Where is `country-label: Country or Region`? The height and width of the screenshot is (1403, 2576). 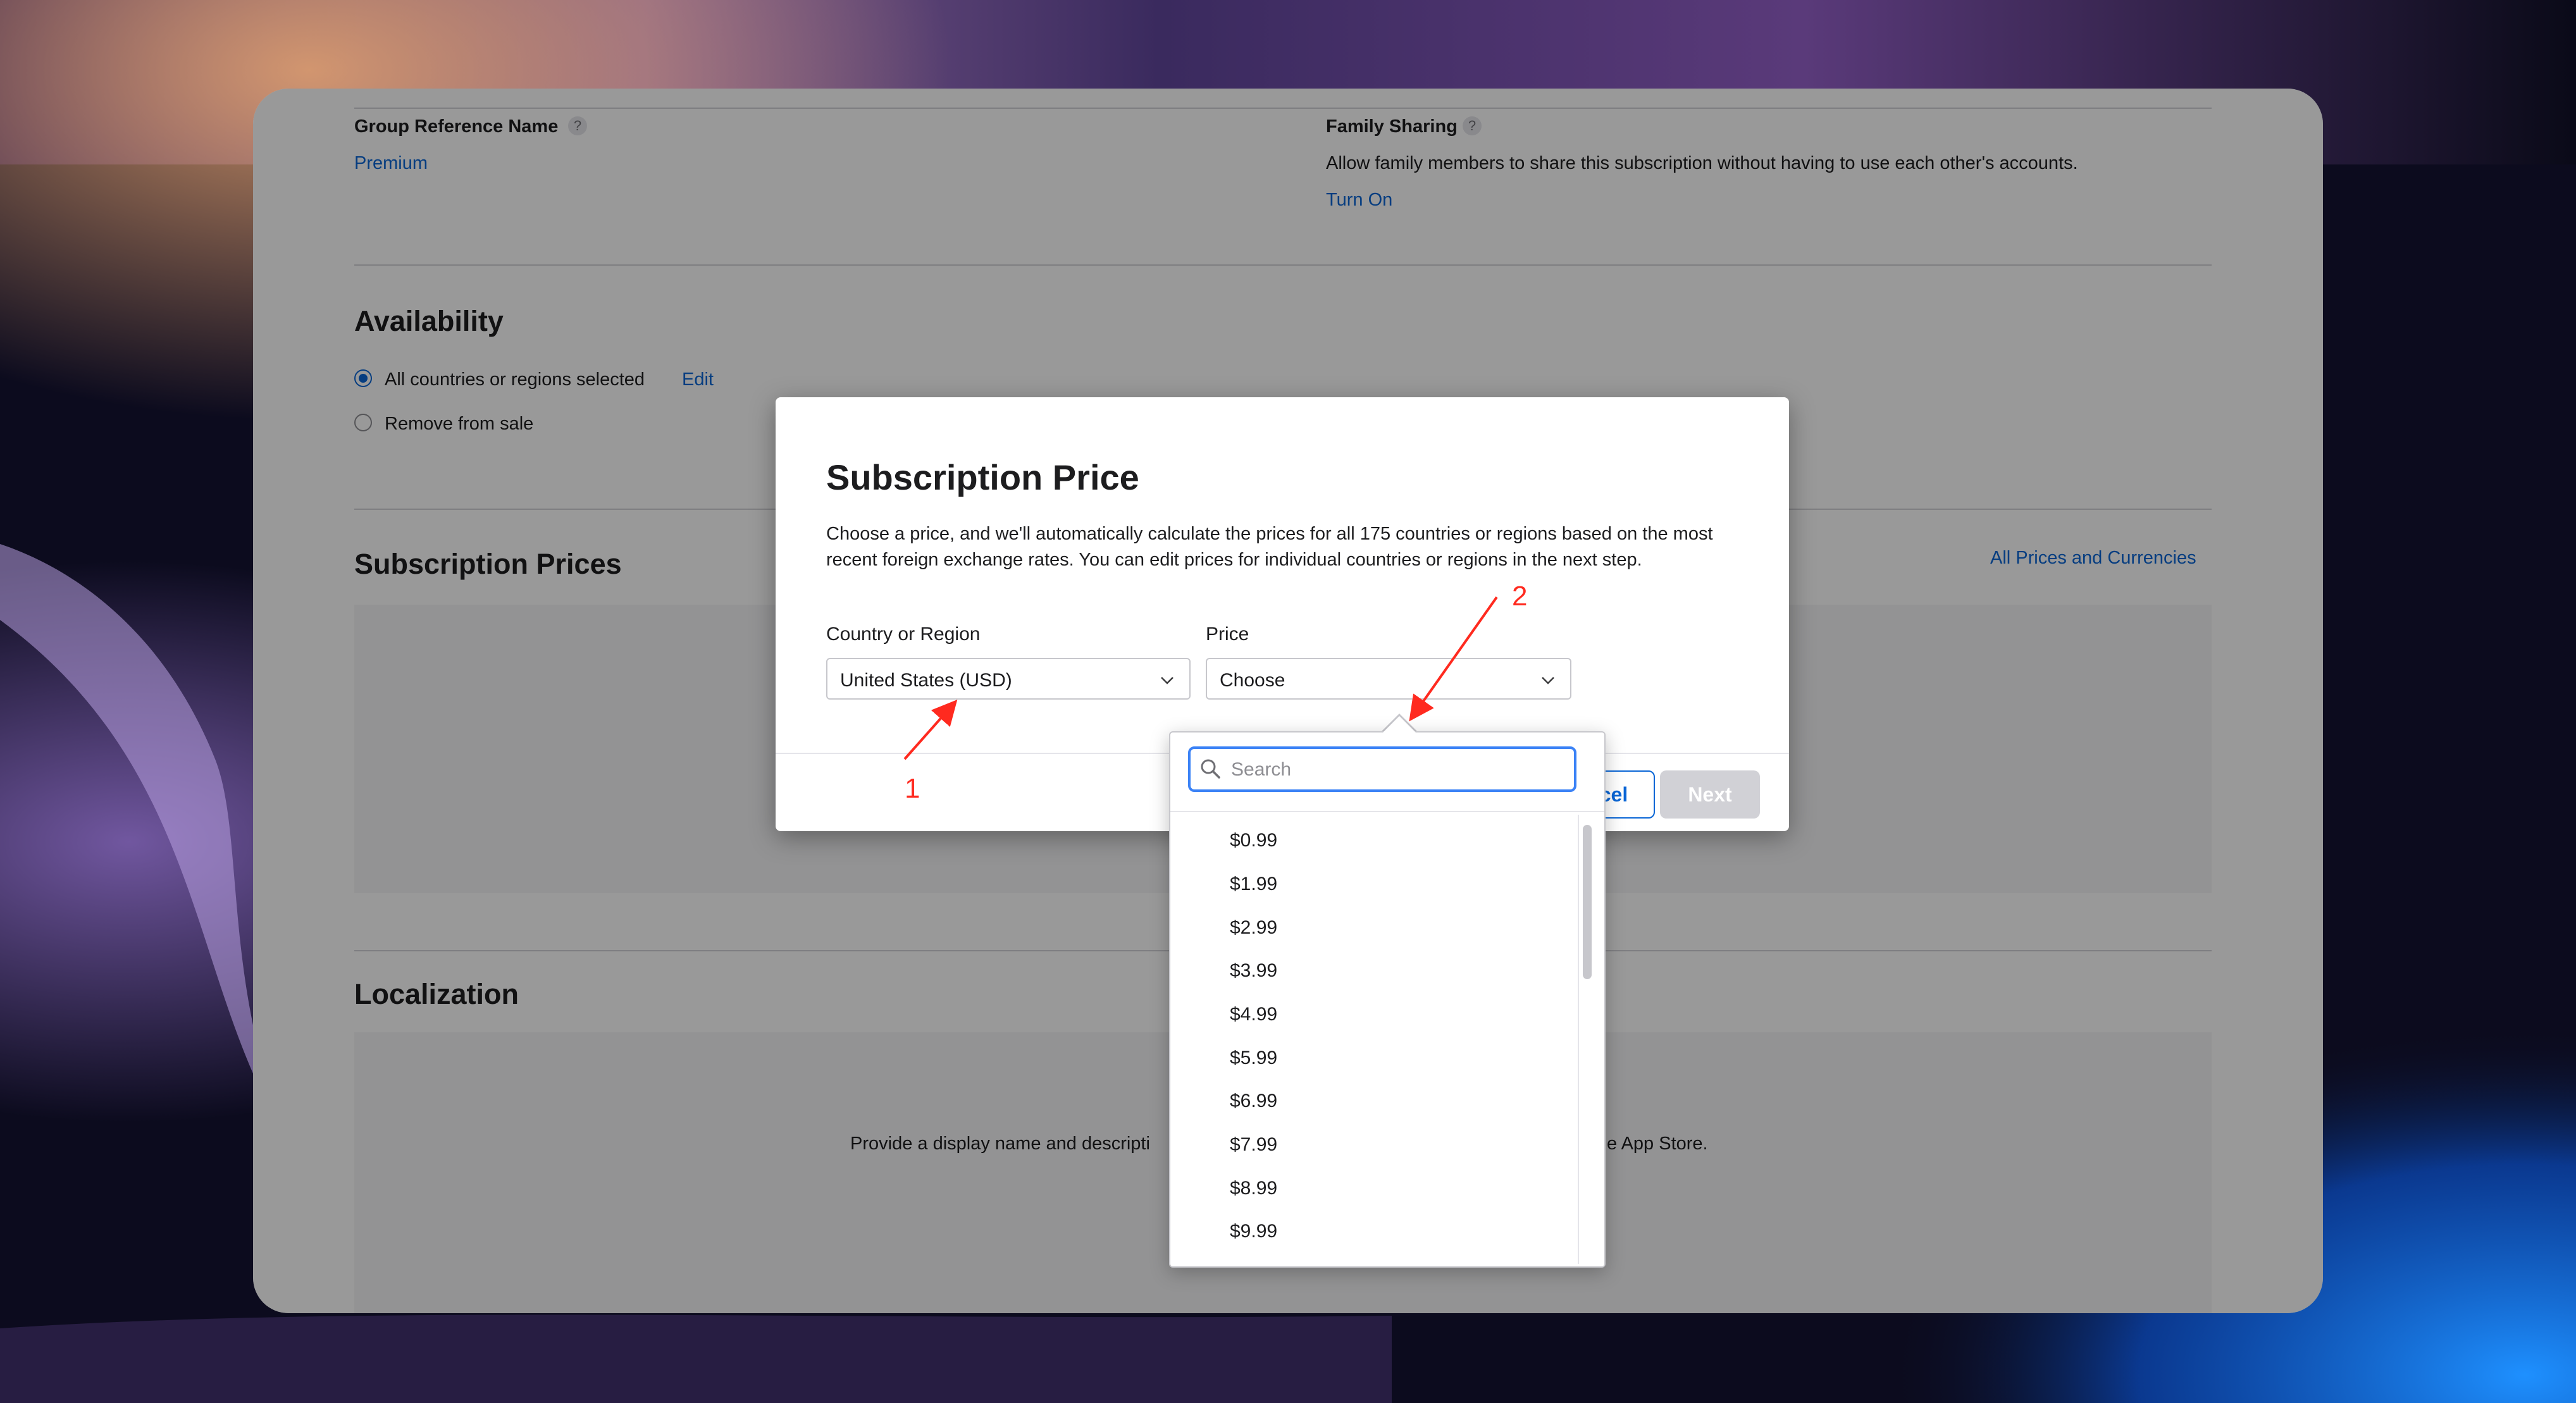 country-label: Country or Region is located at coordinates (903, 635).